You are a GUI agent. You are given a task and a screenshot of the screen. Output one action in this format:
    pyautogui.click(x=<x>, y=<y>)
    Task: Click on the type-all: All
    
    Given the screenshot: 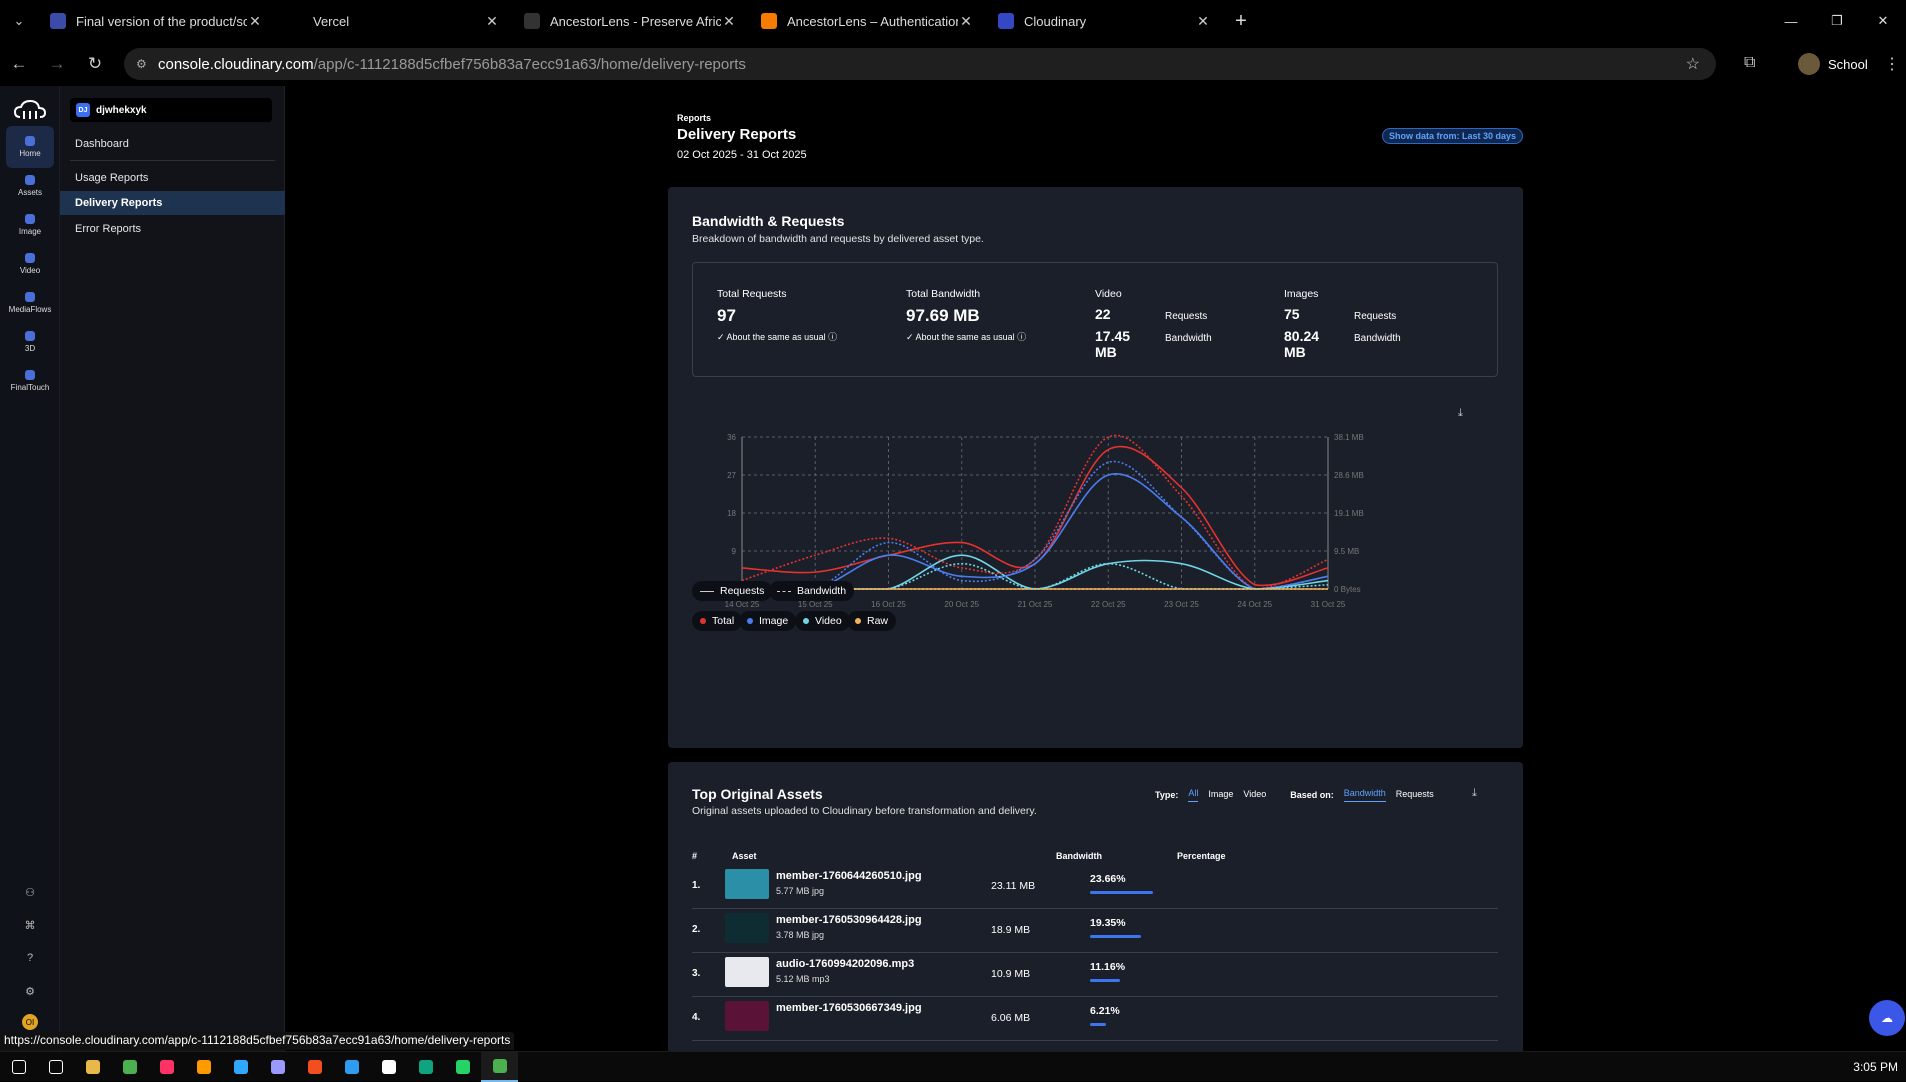 What is the action you would take?
    pyautogui.click(x=1193, y=795)
    